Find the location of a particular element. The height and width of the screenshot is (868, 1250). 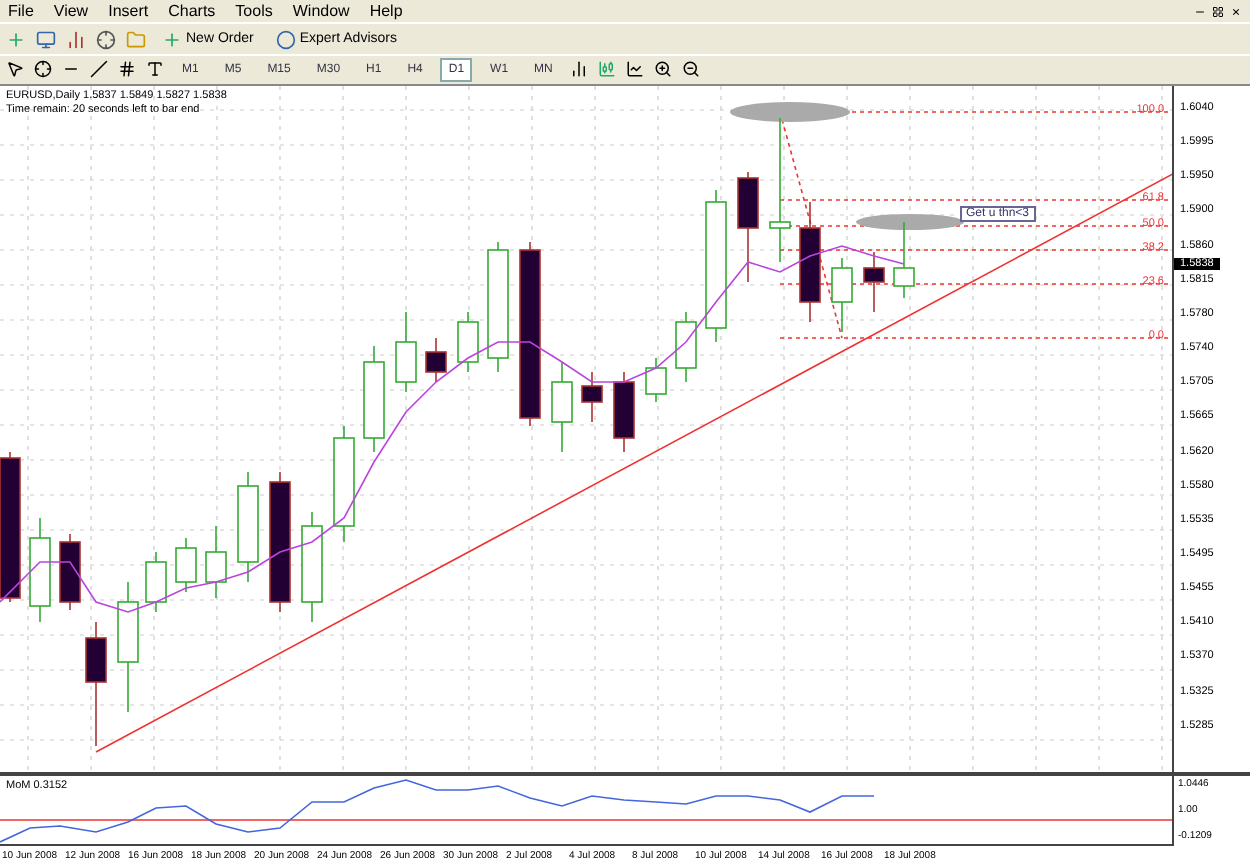

menu-item: Window is located at coordinates (321, 11).